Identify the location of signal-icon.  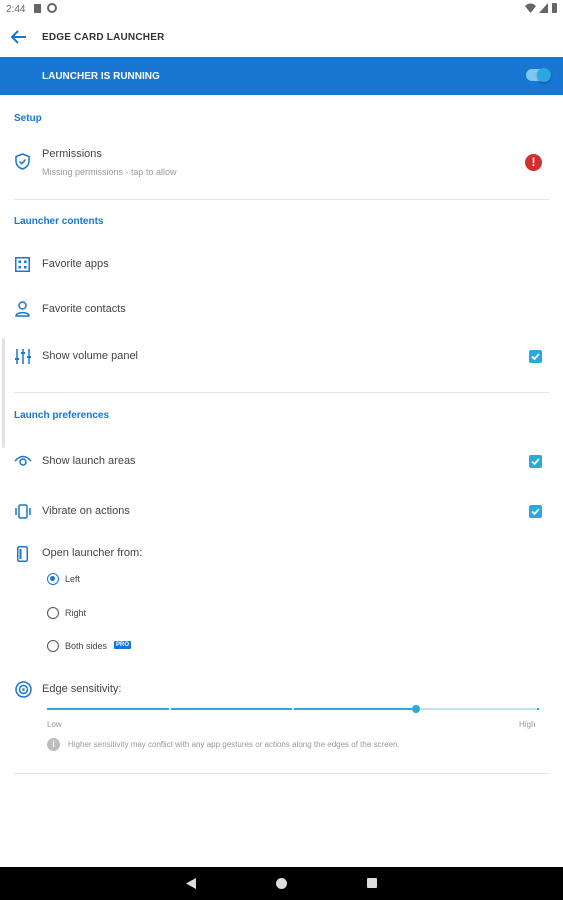
(543, 8).